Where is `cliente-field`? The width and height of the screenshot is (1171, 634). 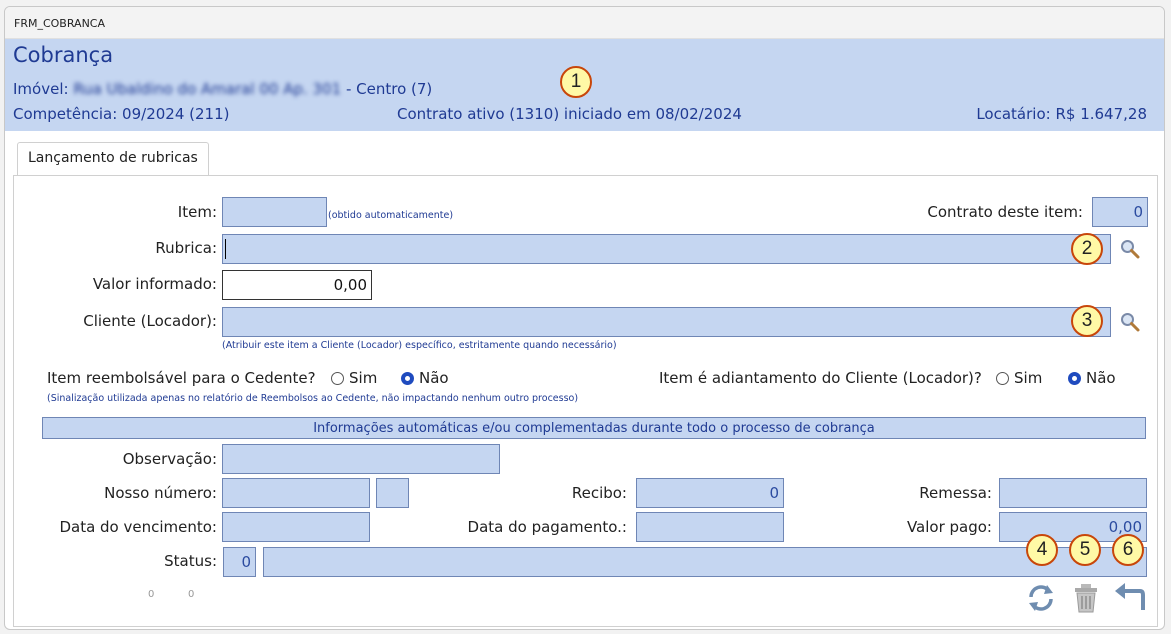 cliente-field is located at coordinates (666, 322).